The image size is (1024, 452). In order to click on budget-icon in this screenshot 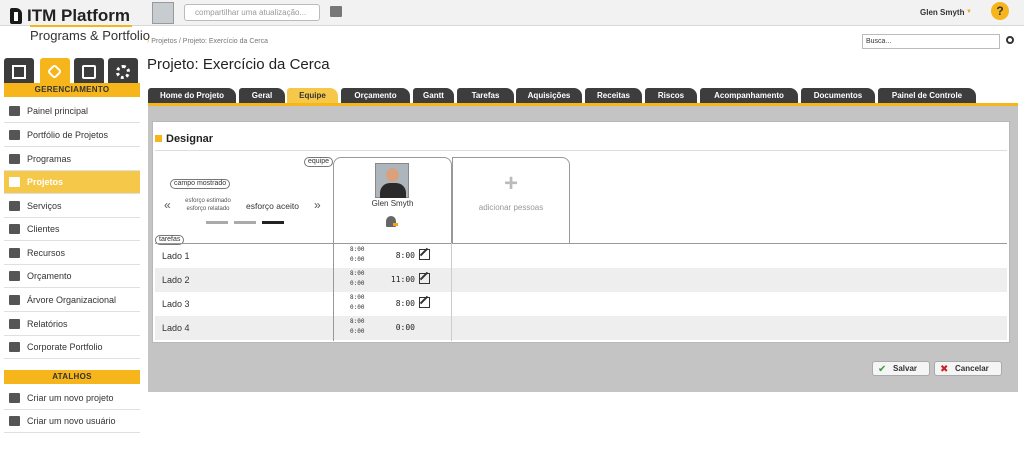, I will do `click(14, 276)`.